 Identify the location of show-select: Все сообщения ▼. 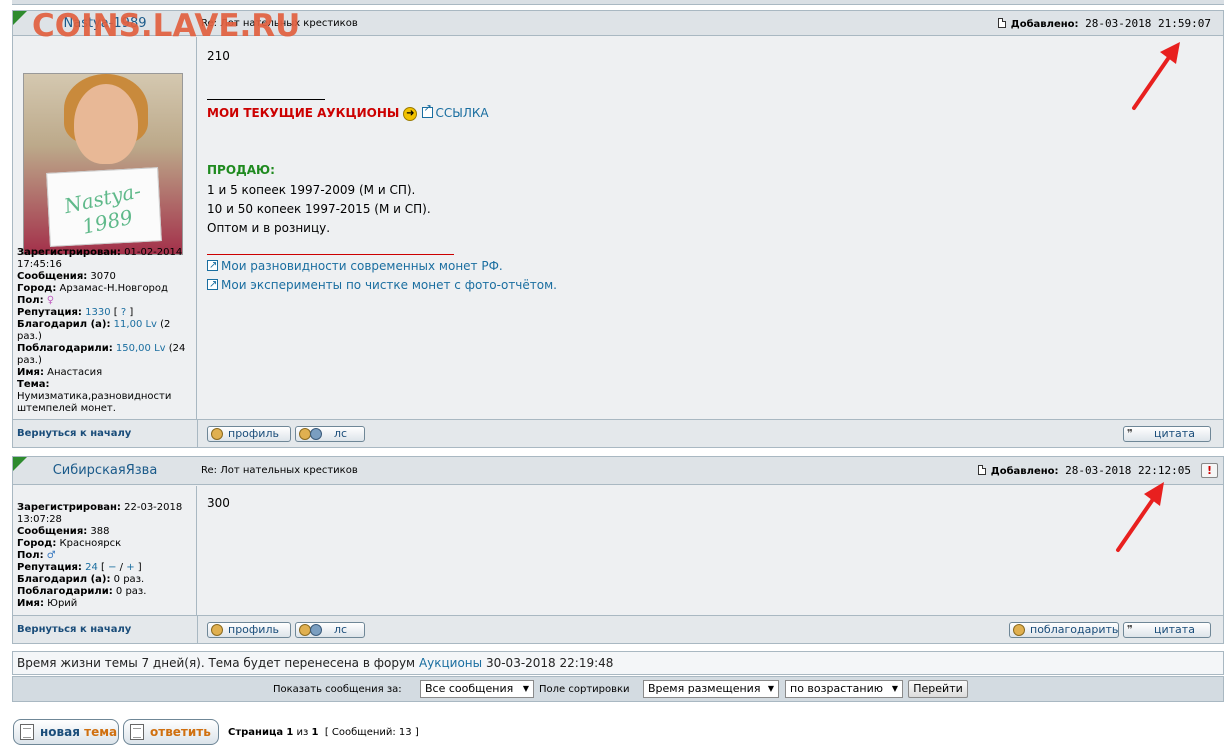
(477, 689).